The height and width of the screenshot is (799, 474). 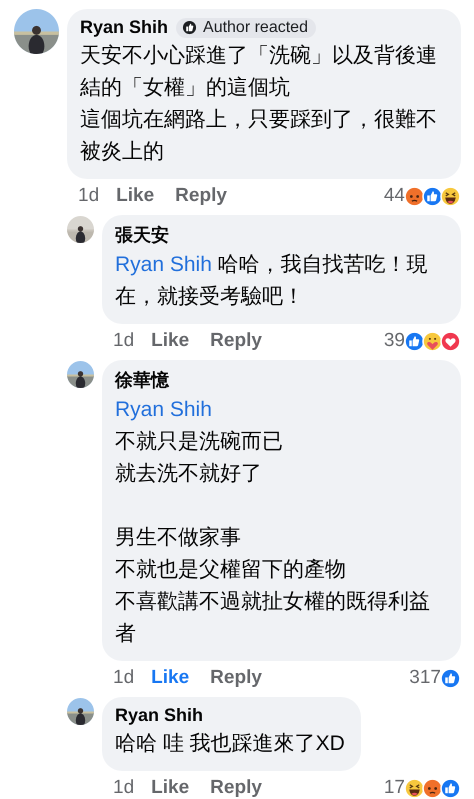 What do you see at coordinates (273, 586) in the screenshot?
I see `comment-text: 男生不做家事 不就也是父權留下的產物 不喜歡講不過就扯女權的既得利益者` at bounding box center [273, 586].